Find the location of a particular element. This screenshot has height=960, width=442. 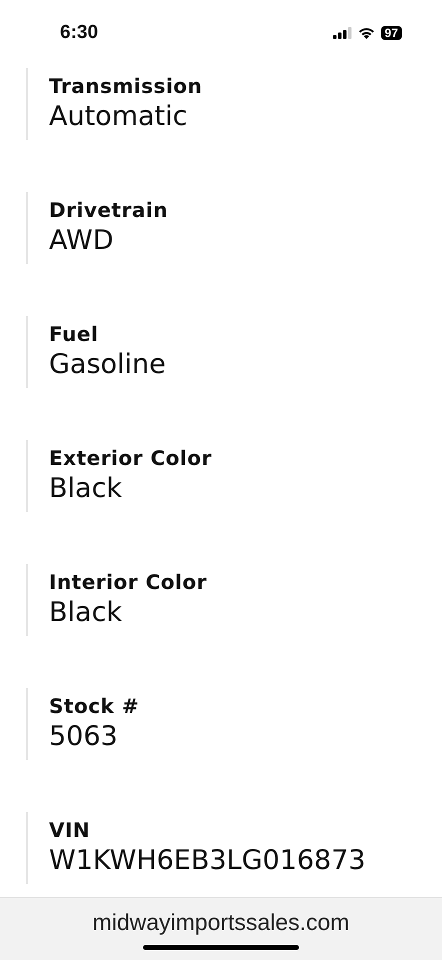

spec-value: W1KWH6EB3LG016873 is located at coordinates (208, 861).